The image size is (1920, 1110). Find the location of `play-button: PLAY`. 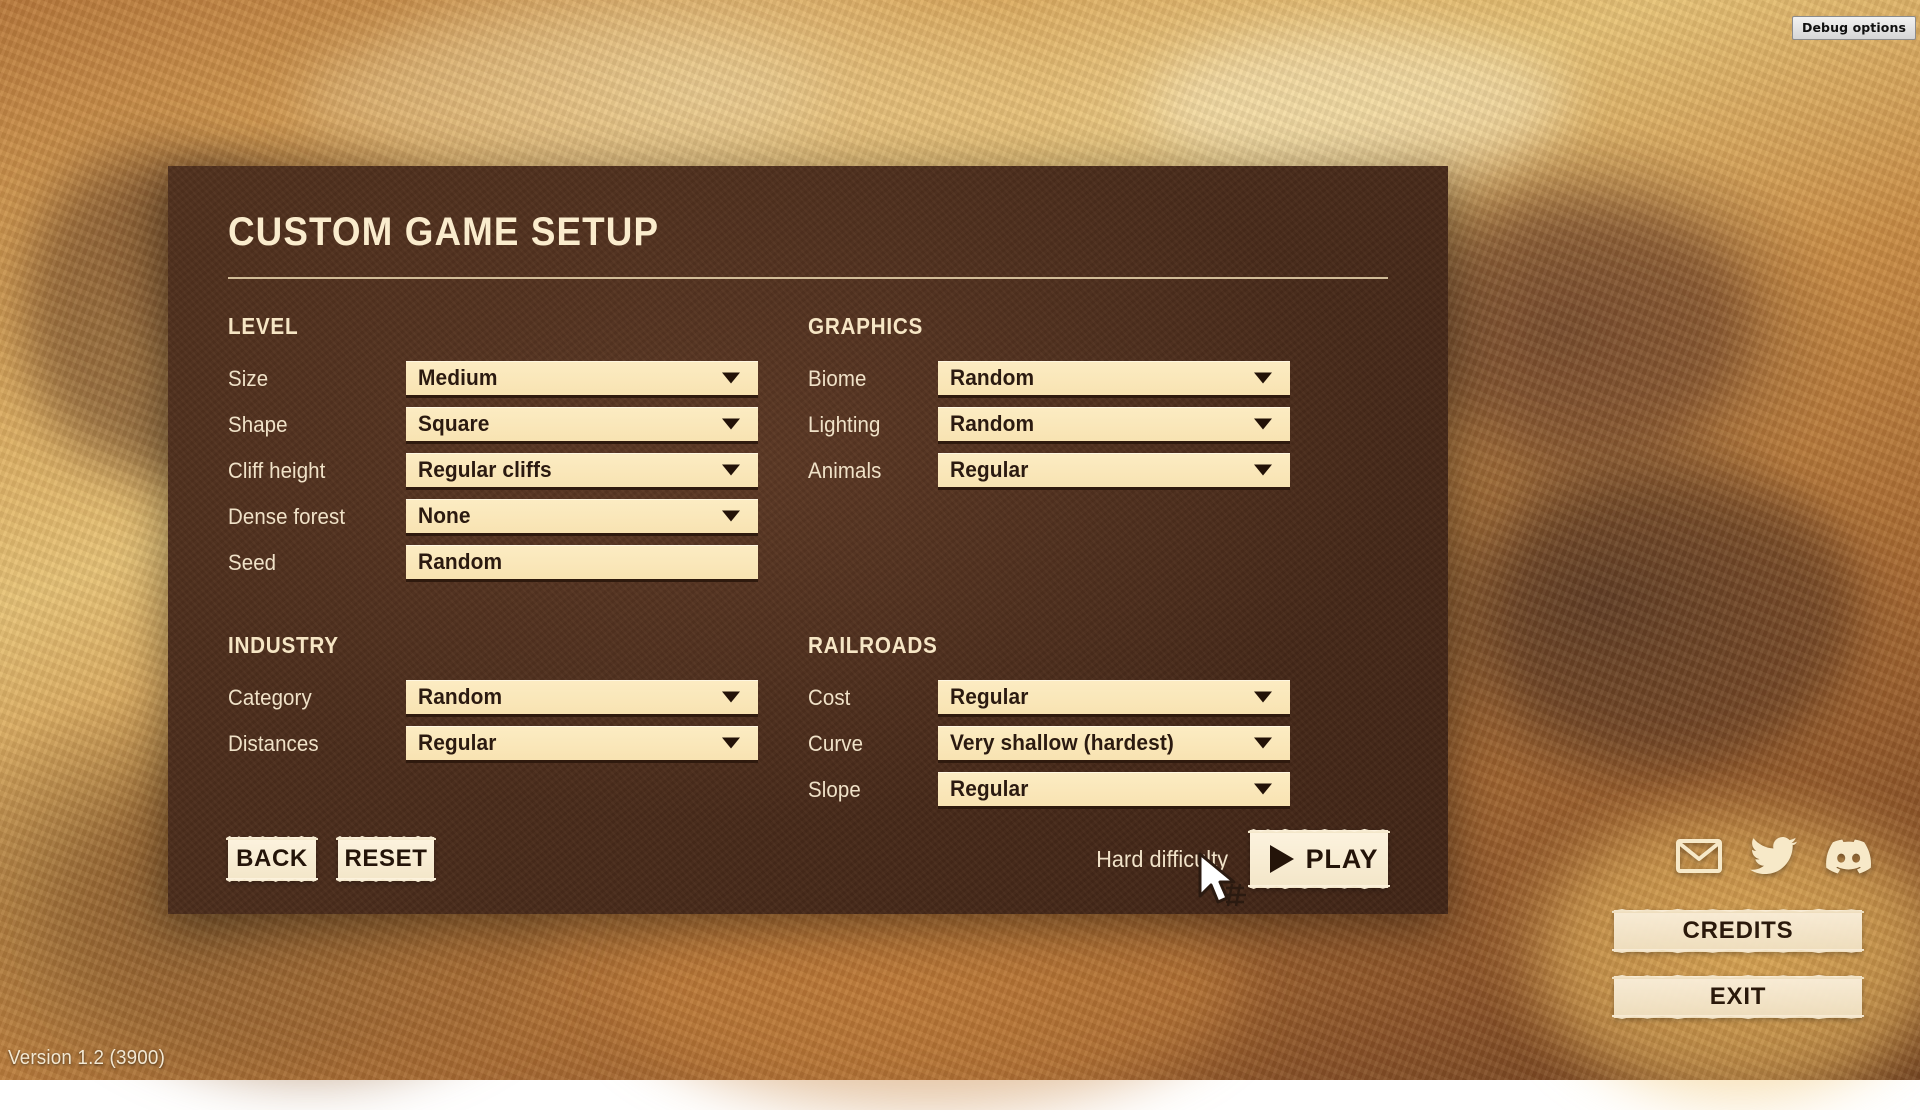

play-button: PLAY is located at coordinates (1319, 859).